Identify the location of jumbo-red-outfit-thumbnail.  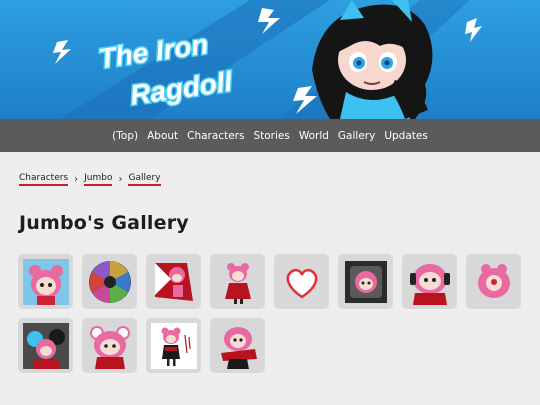
(238, 347).